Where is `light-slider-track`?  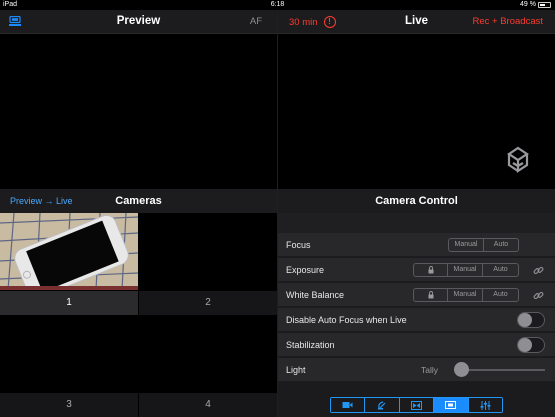 light-slider-track is located at coordinates (503, 370).